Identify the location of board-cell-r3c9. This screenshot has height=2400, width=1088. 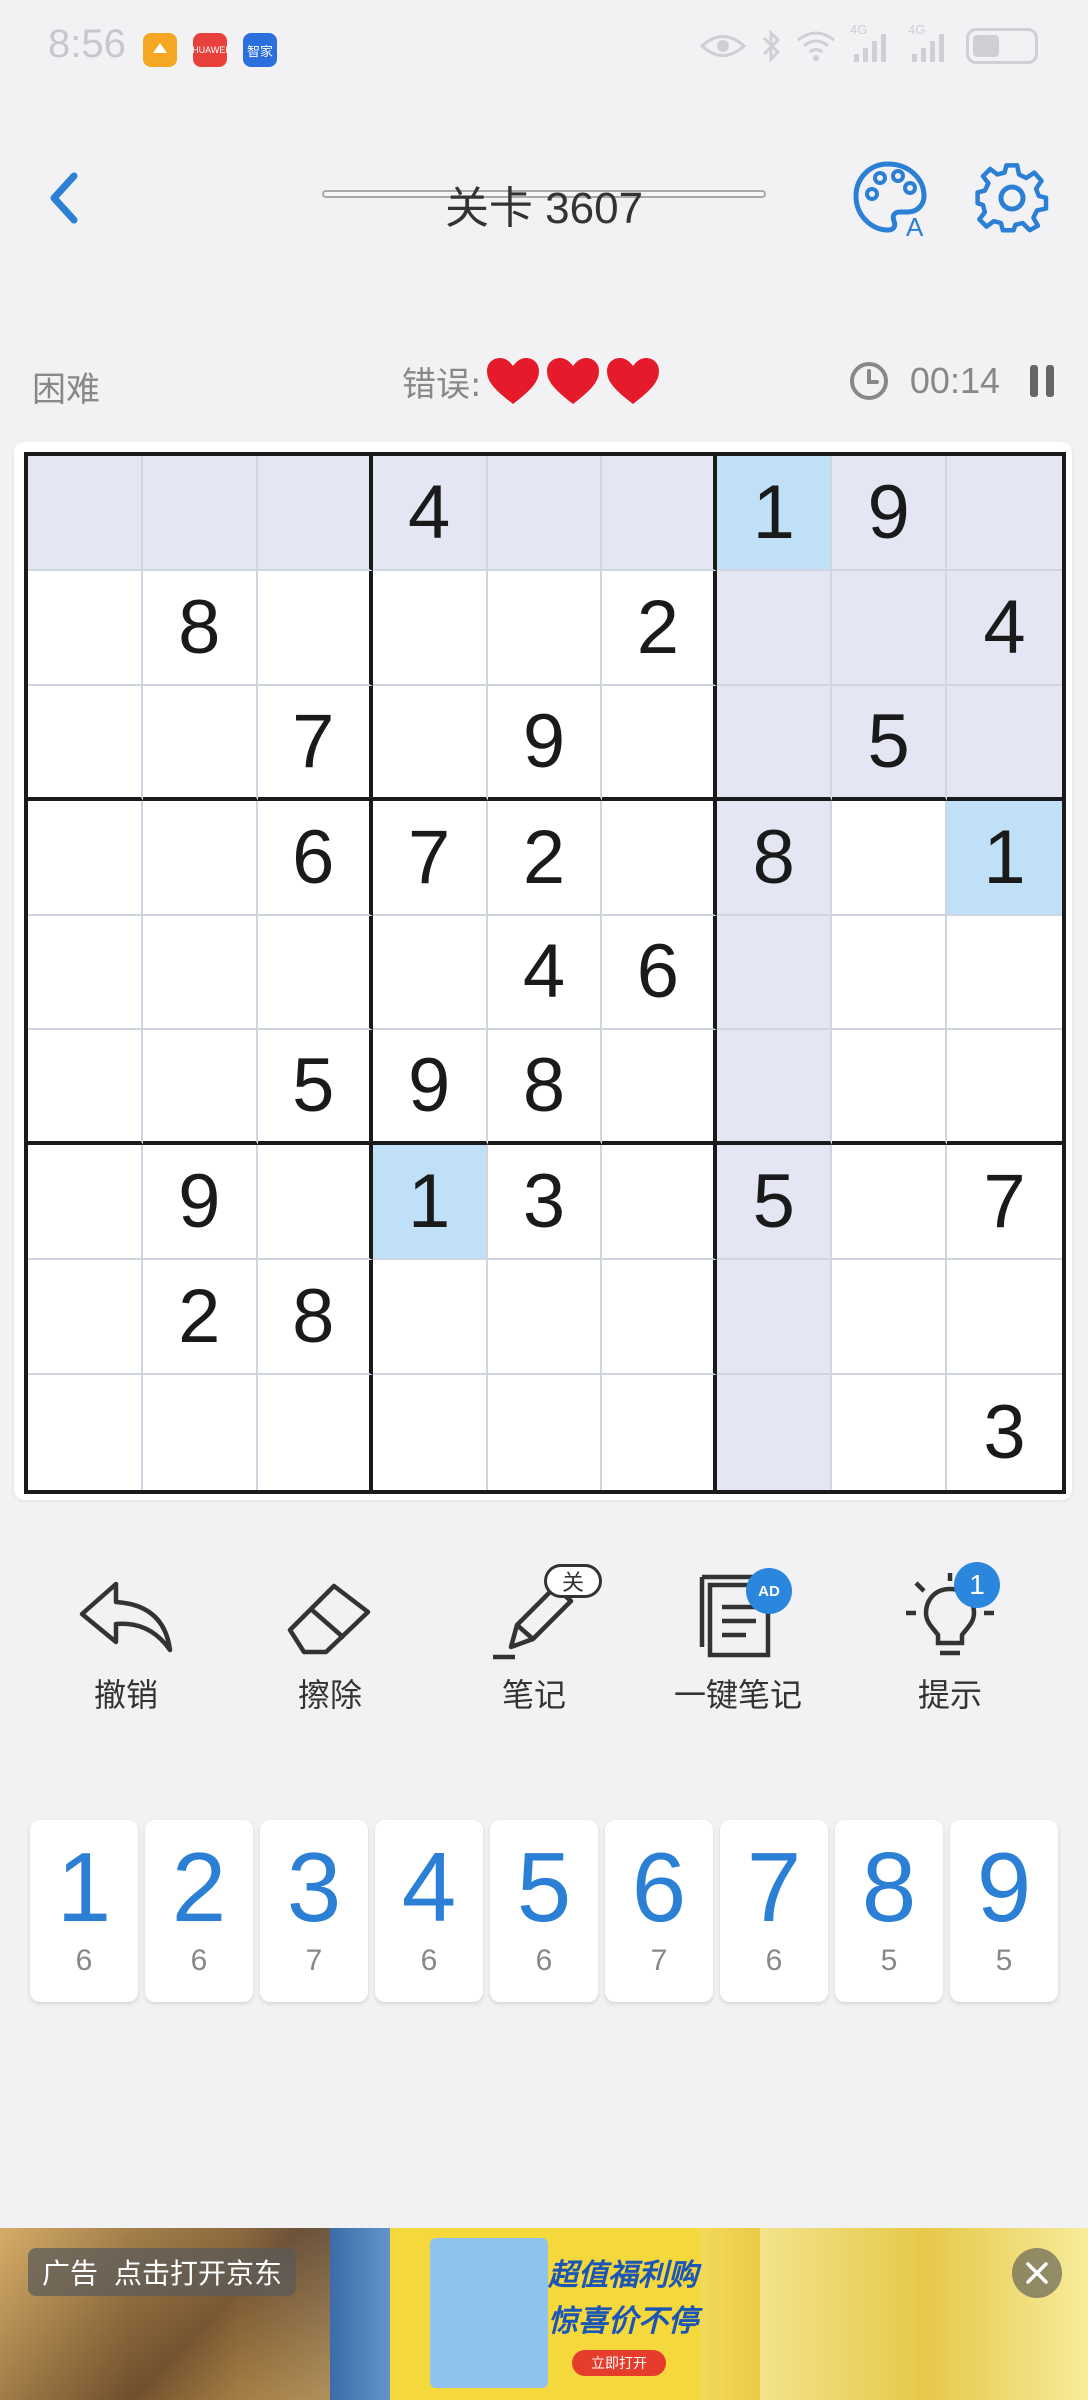
(1004, 743).